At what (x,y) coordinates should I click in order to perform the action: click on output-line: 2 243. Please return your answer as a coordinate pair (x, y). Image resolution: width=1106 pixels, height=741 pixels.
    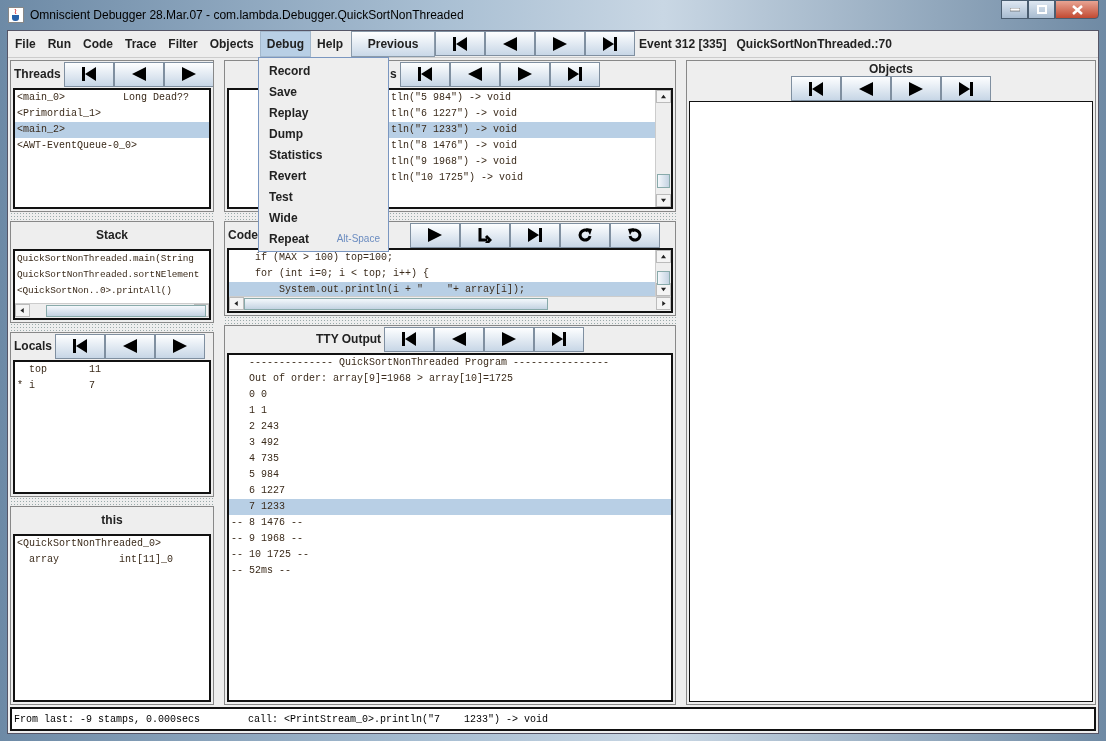
    Looking at the image, I should click on (450, 427).